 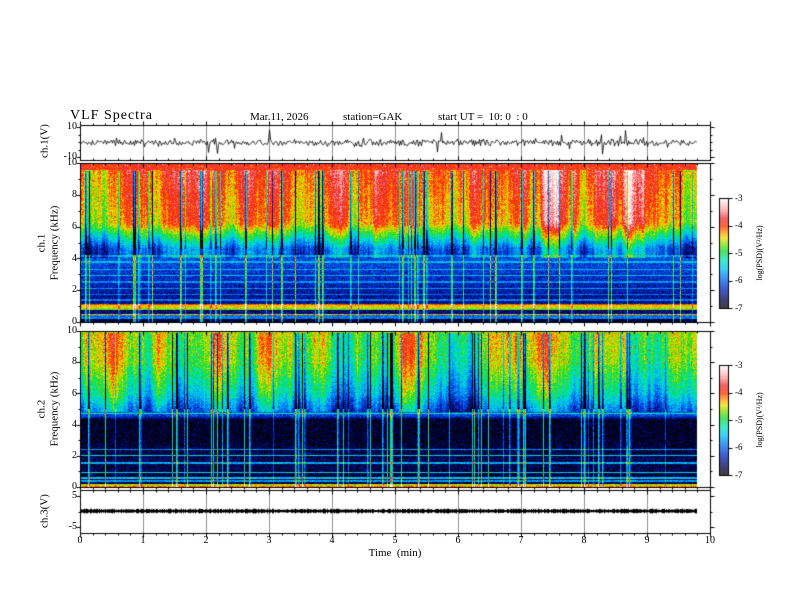 What do you see at coordinates (74, 226) in the screenshot?
I see `sp1-ytick: 6` at bounding box center [74, 226].